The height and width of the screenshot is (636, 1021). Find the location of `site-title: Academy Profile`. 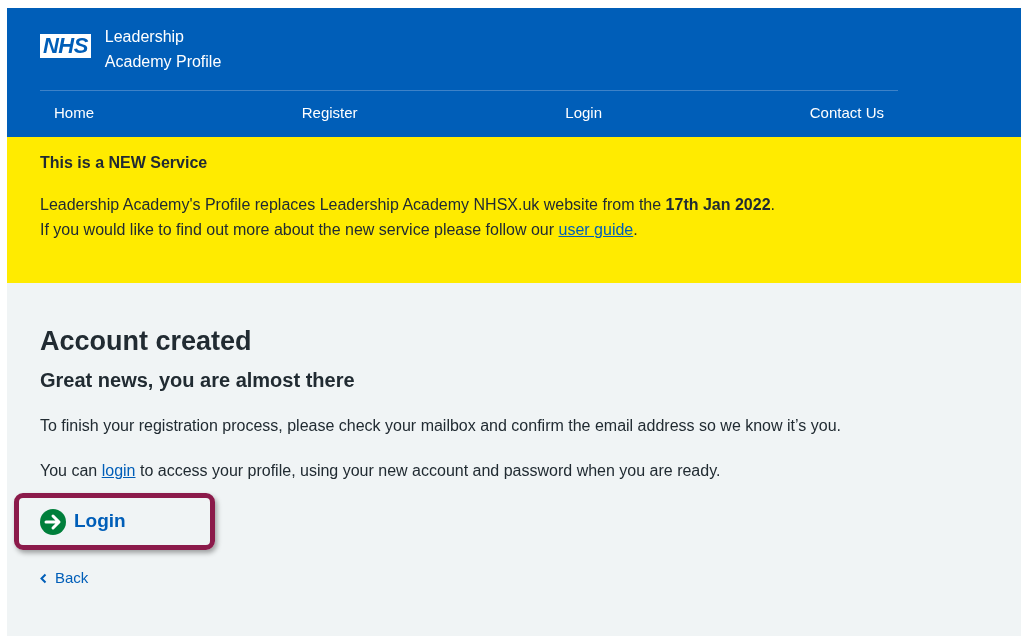

site-title: Academy Profile is located at coordinates (163, 62).